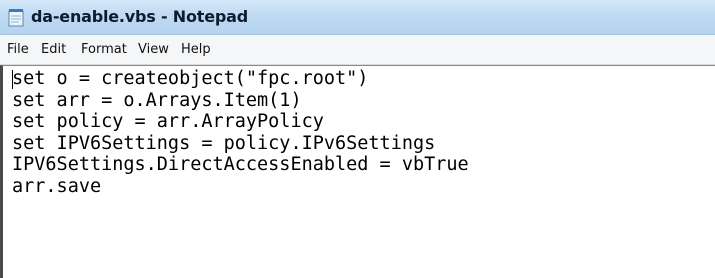 This screenshot has height=278, width=715. What do you see at coordinates (104, 49) in the screenshot?
I see `menu-format: Format` at bounding box center [104, 49].